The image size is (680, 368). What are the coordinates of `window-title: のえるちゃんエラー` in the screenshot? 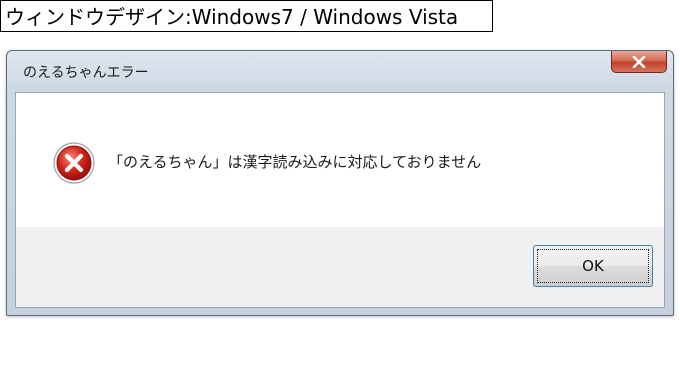 It's located at (86, 73).